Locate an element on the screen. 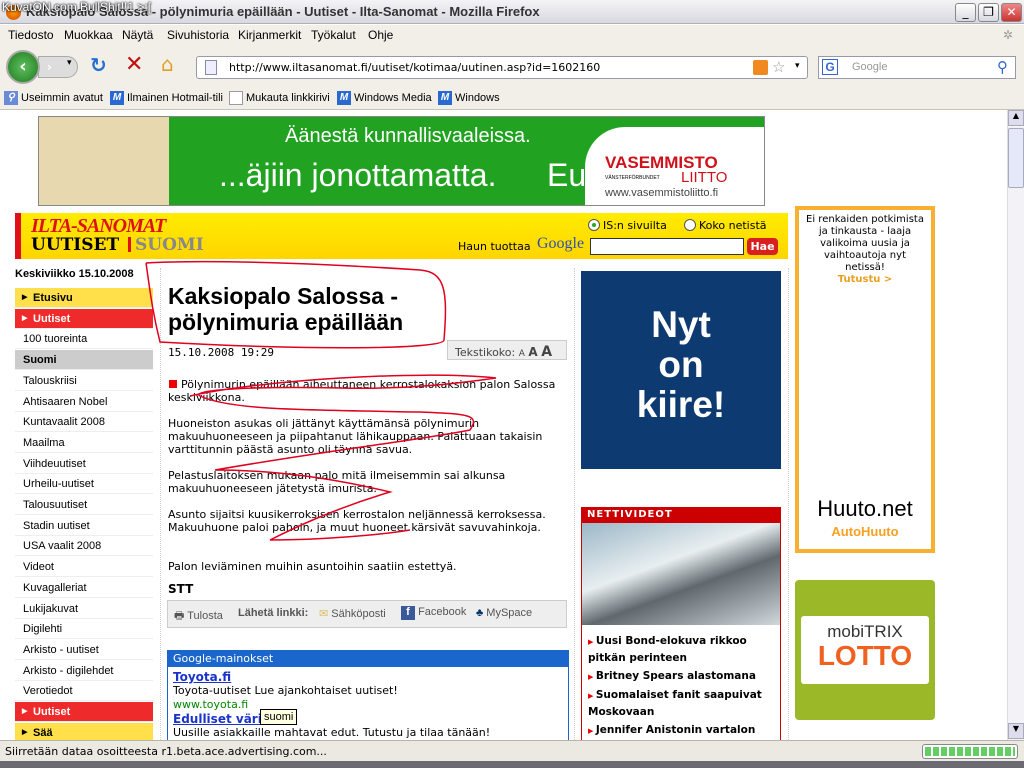  bookmark-windows: M Windows is located at coordinates (469, 98).